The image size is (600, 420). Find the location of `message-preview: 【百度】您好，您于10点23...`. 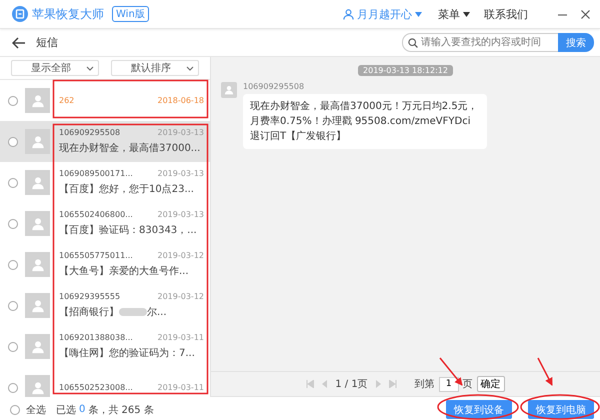

message-preview: 【百度】您好，您于10点23... is located at coordinates (126, 189).